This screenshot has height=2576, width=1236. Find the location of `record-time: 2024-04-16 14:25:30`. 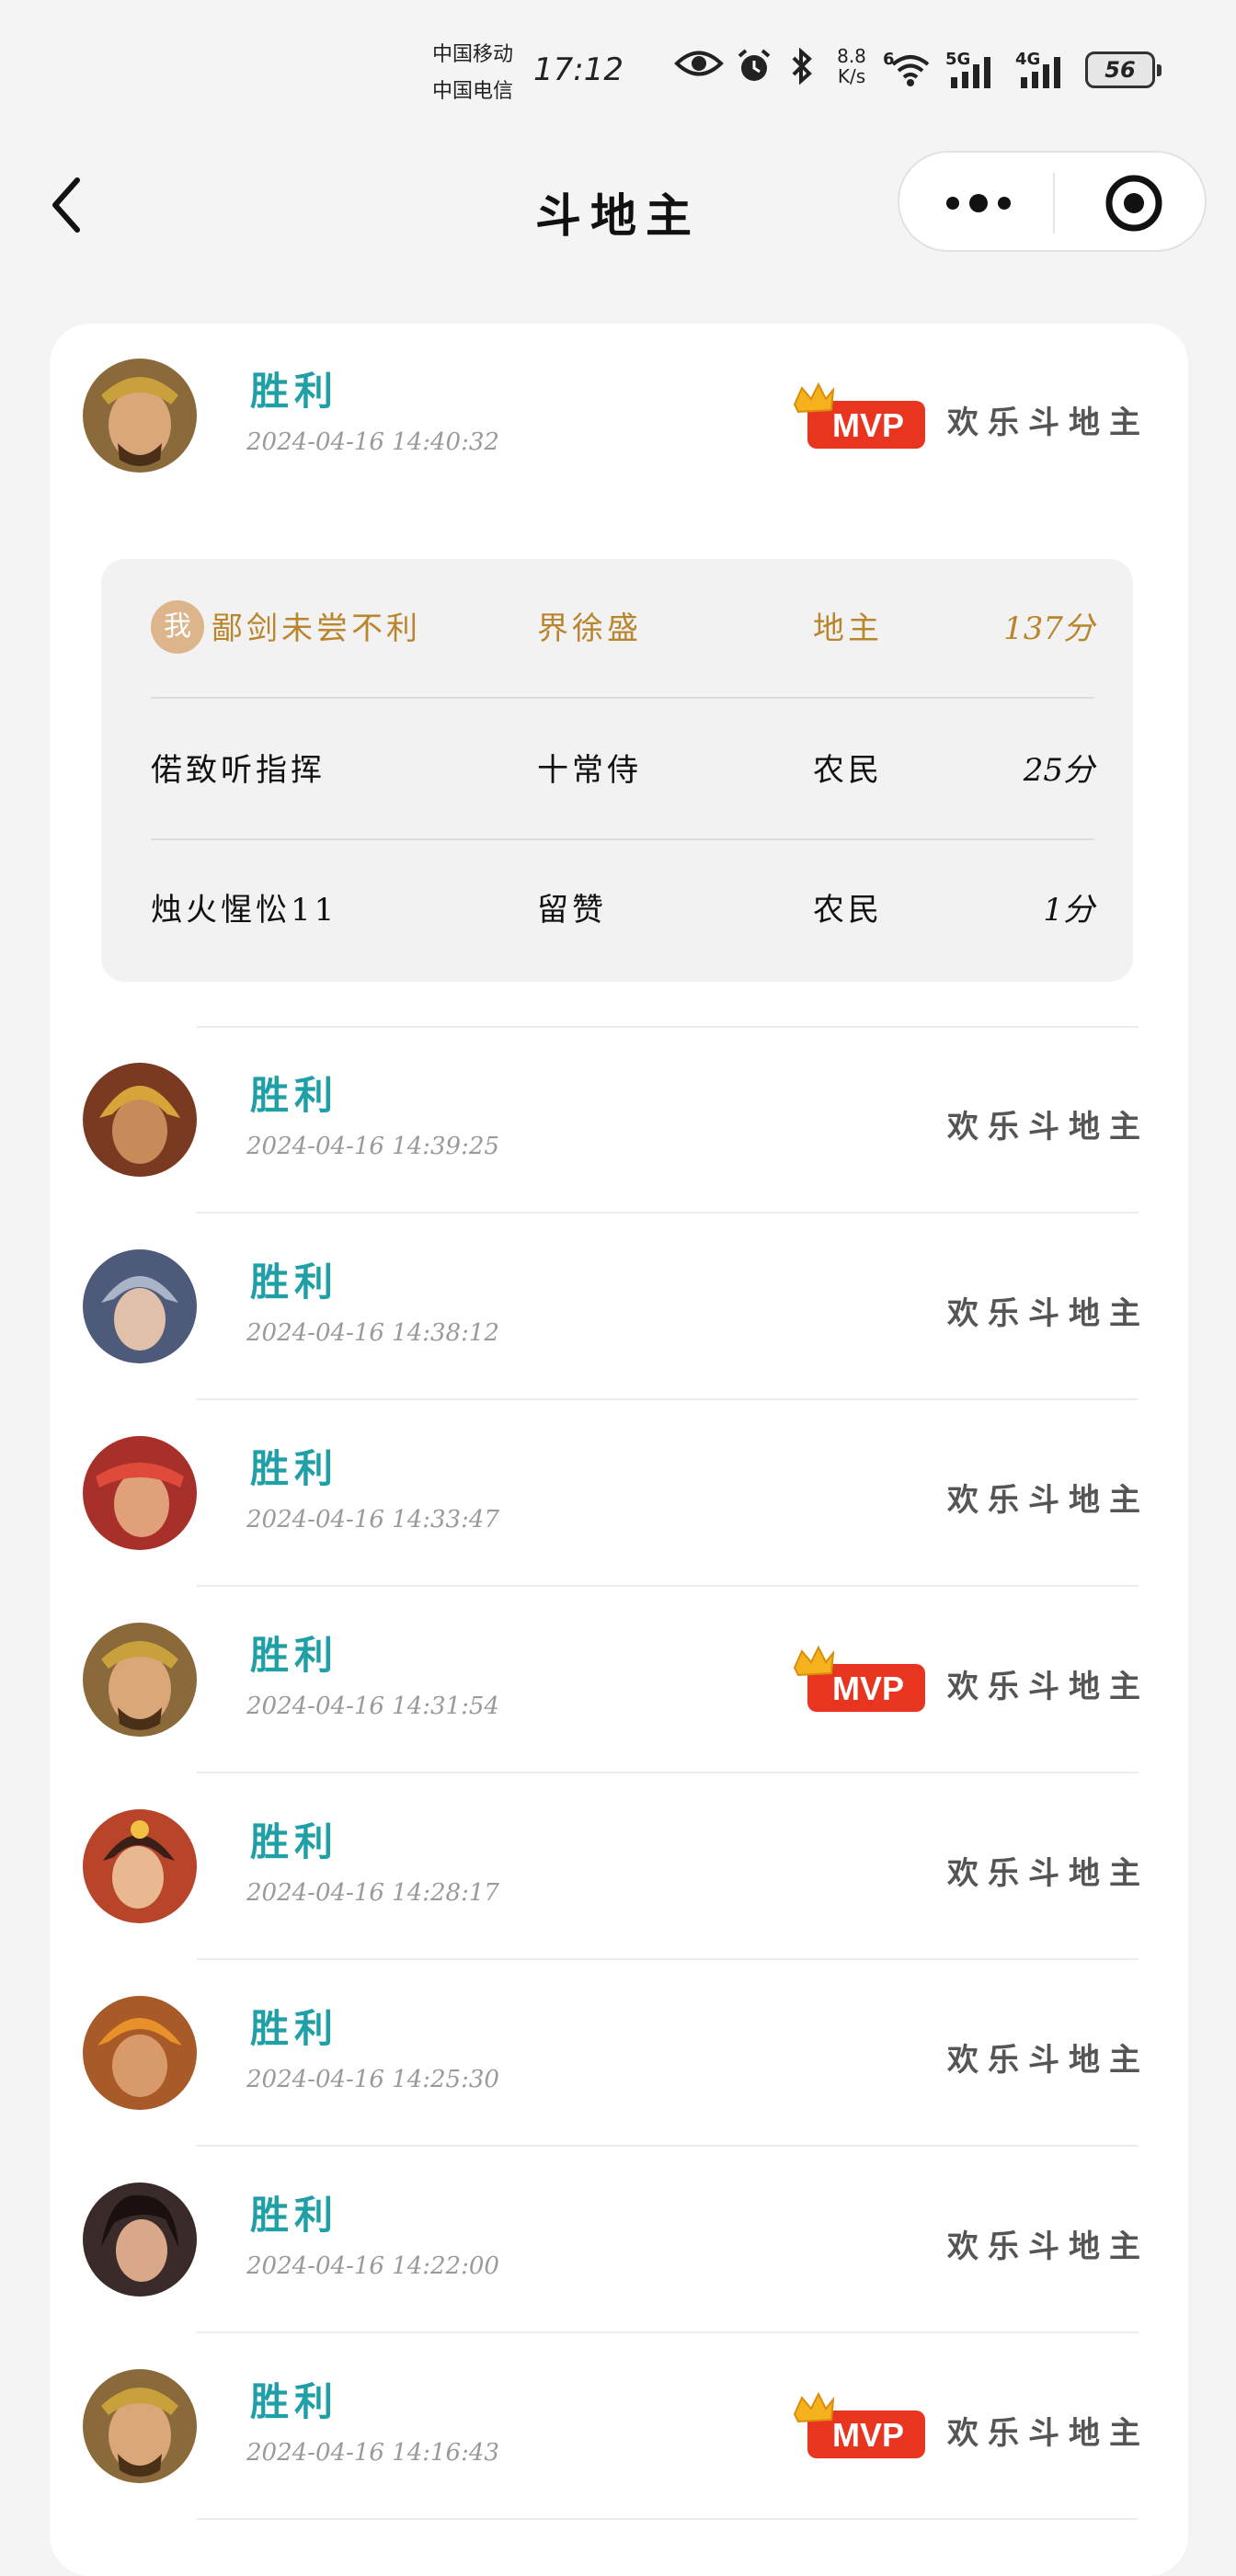

record-time: 2024-04-16 14:25:30 is located at coordinates (372, 2079).